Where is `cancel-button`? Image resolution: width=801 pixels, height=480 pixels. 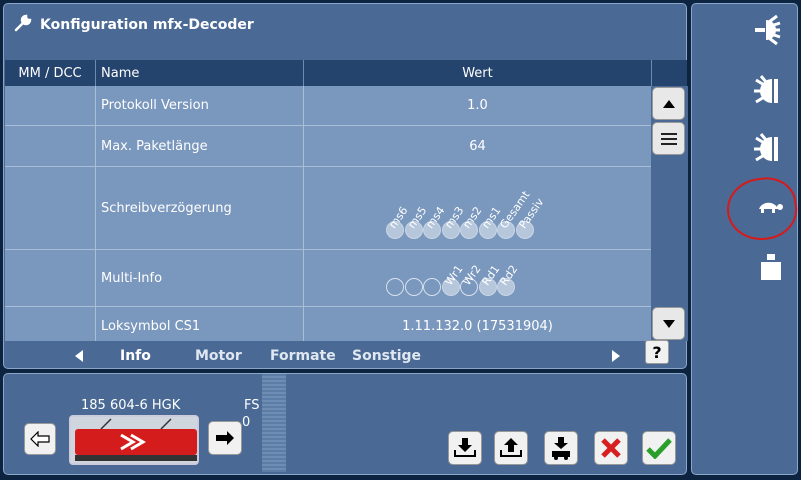
cancel-button is located at coordinates (611, 448).